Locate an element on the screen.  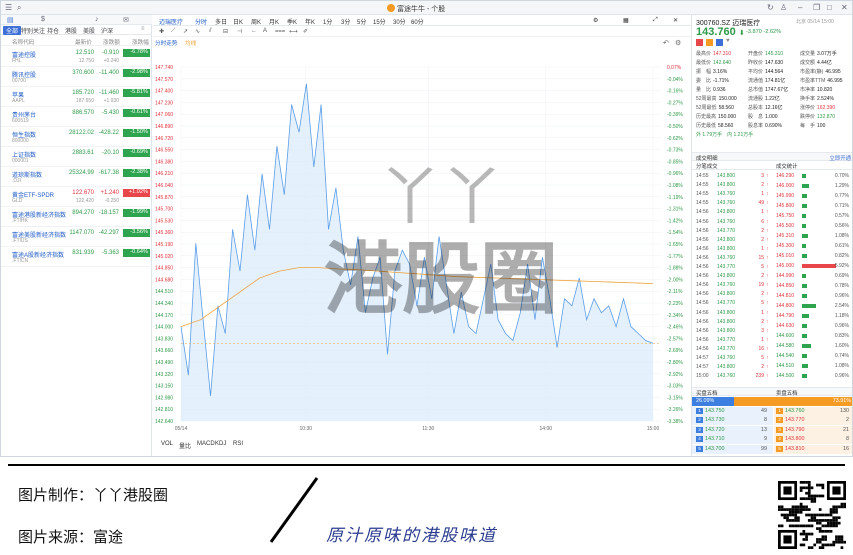
toolbar-item: 分时 is located at coordinates (201, 21).